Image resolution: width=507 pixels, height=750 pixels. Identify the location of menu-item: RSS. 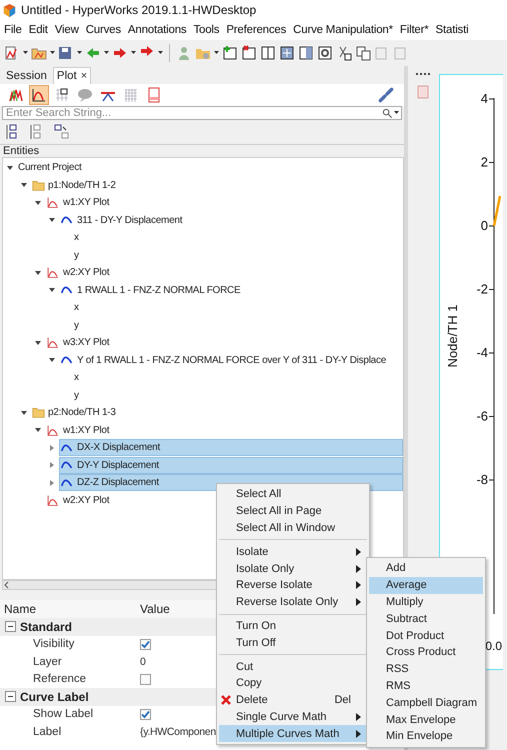
(426, 669).